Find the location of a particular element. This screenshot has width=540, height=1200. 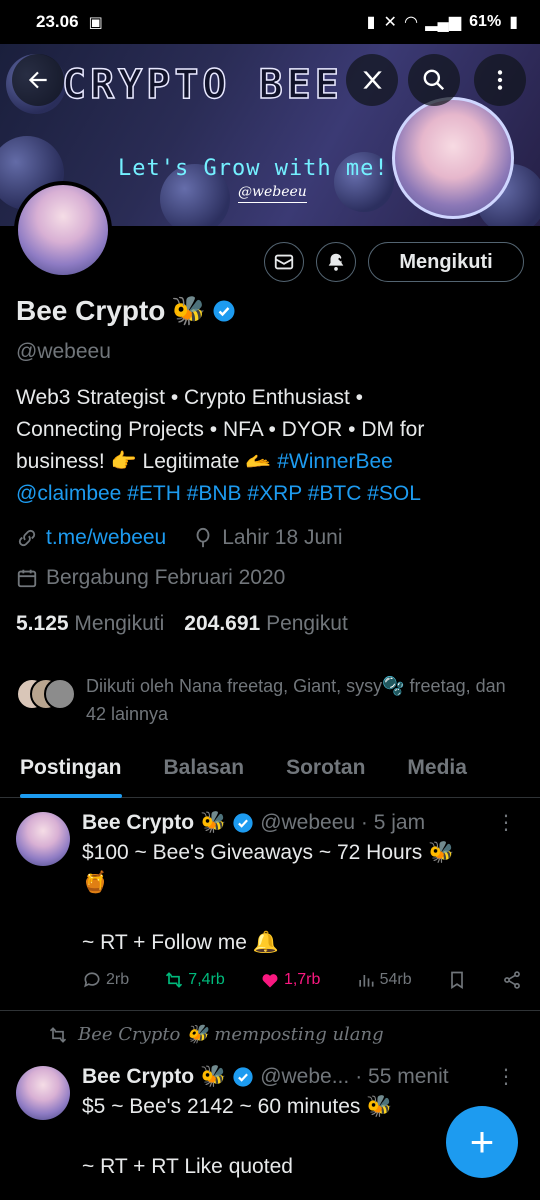

like-count: 1,7rb is located at coordinates (302, 979).